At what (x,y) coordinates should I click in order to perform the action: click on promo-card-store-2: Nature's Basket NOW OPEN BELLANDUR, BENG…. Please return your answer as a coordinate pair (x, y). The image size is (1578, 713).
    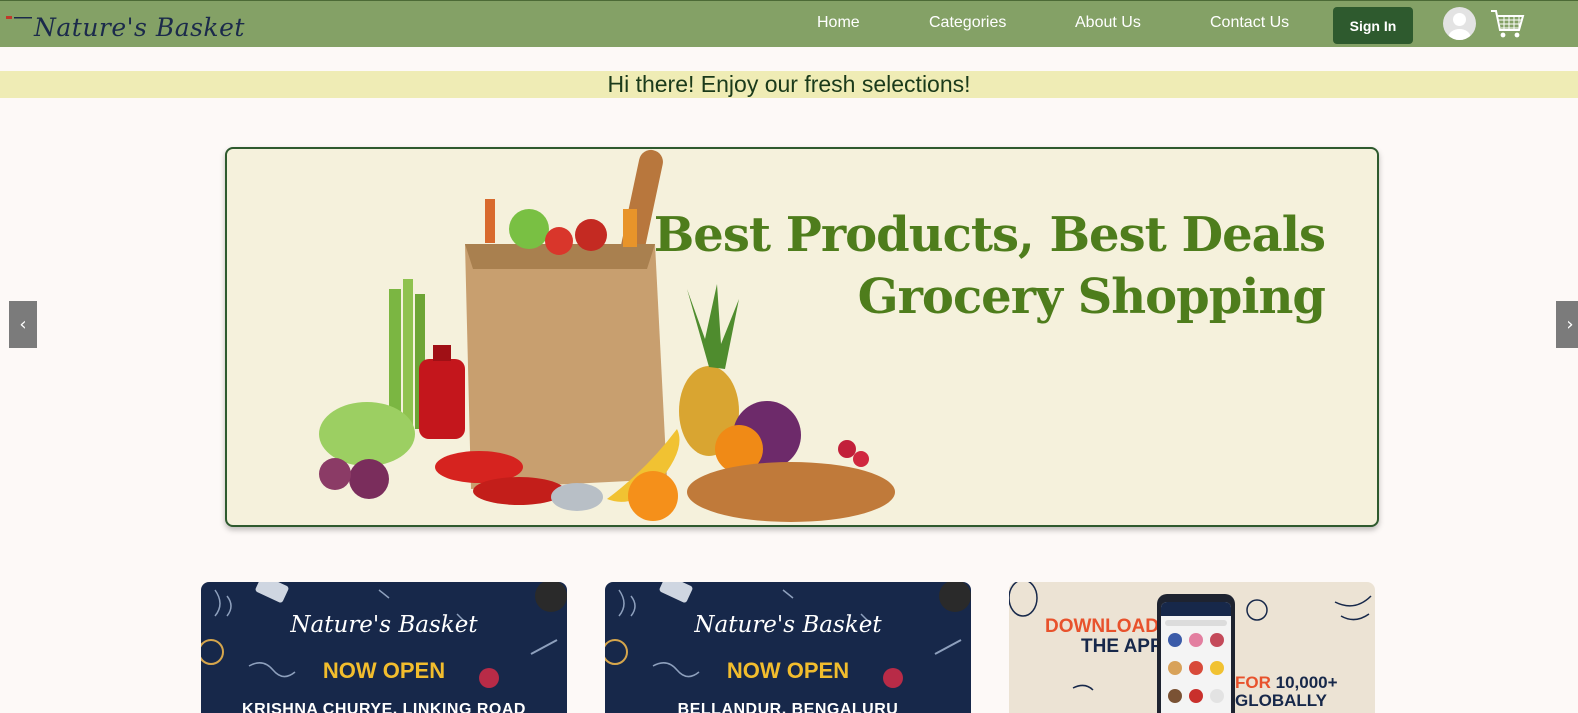
    Looking at the image, I should click on (788, 647).